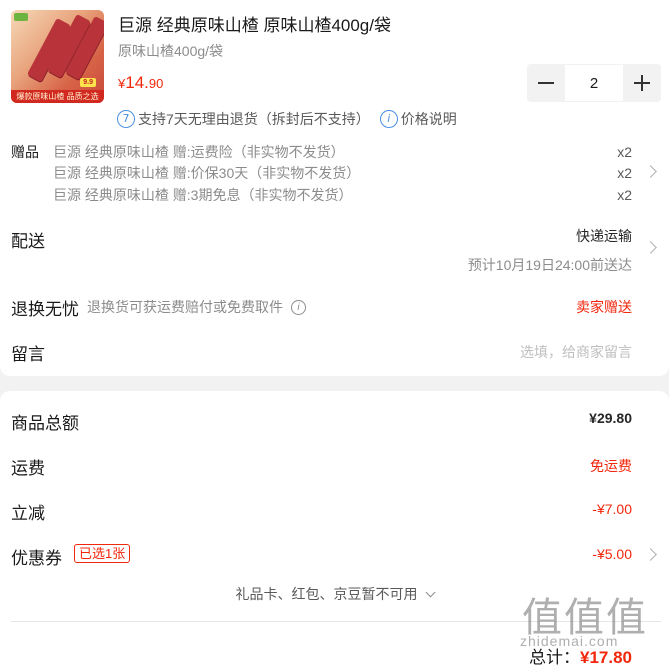  Describe the element at coordinates (88, 82) in the screenshot. I see `thumb-price-chip: 9.9` at that location.